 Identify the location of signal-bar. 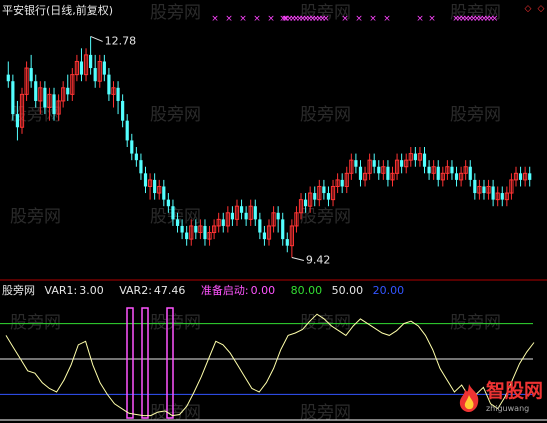
(145, 363).